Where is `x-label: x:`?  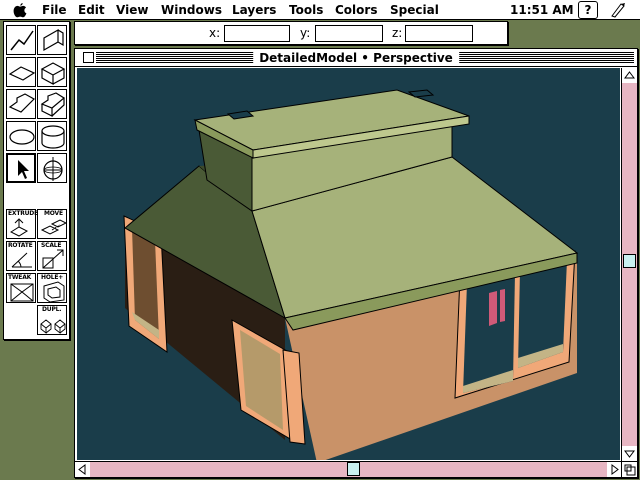 x-label: x: is located at coordinates (215, 33).